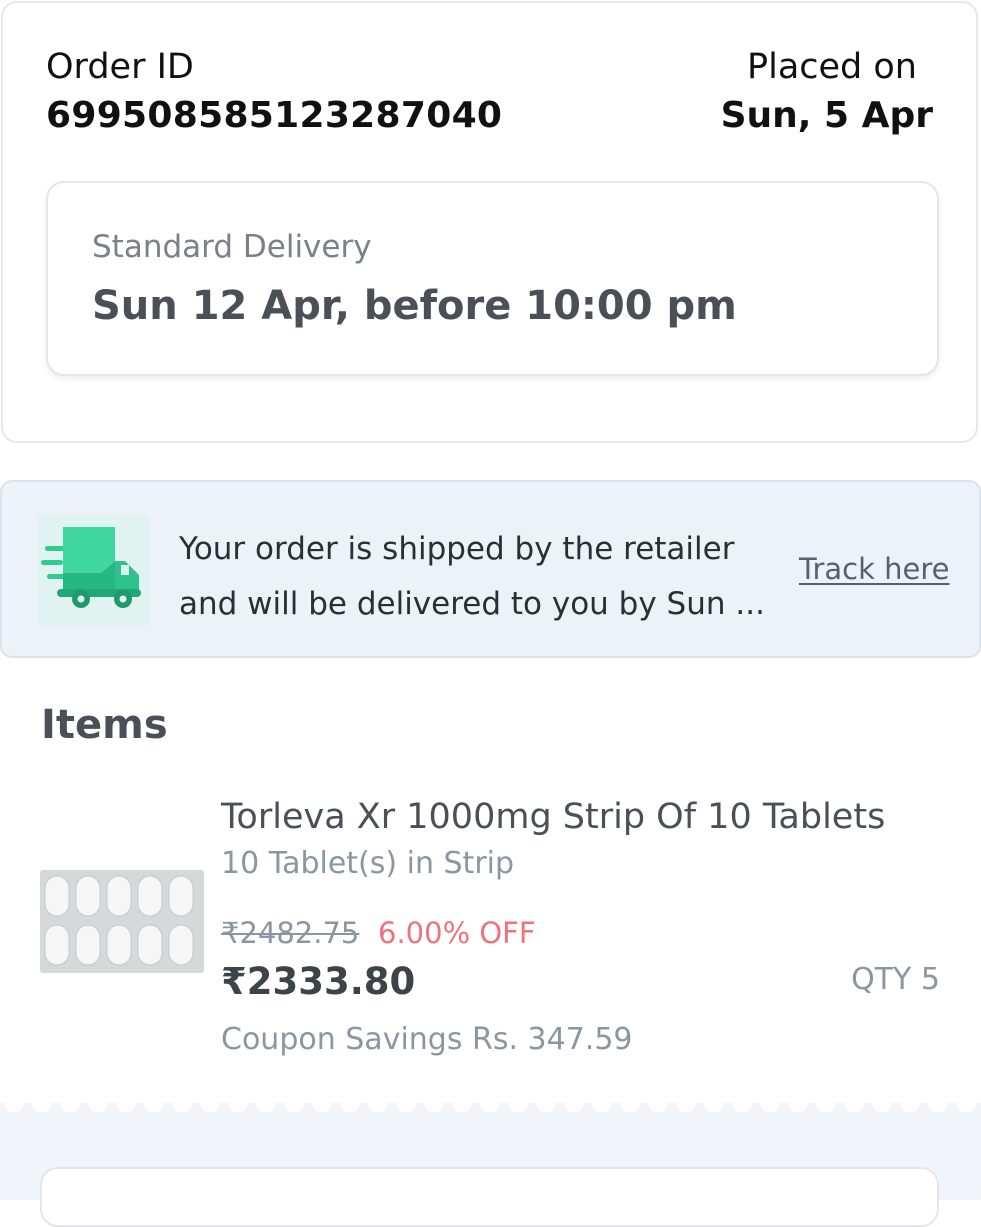  I want to click on bottom-section, so click(490, 1160).